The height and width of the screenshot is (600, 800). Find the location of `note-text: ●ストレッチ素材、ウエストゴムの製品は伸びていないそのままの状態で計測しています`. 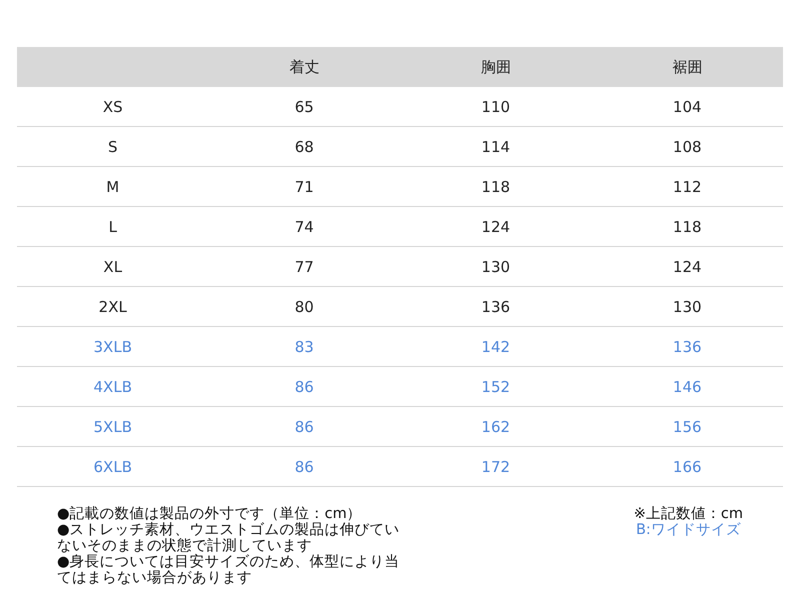

note-text: ●ストレッチ素材、ウエストゴムの製品は伸びていないそのままの状態で計測しています is located at coordinates (229, 538).